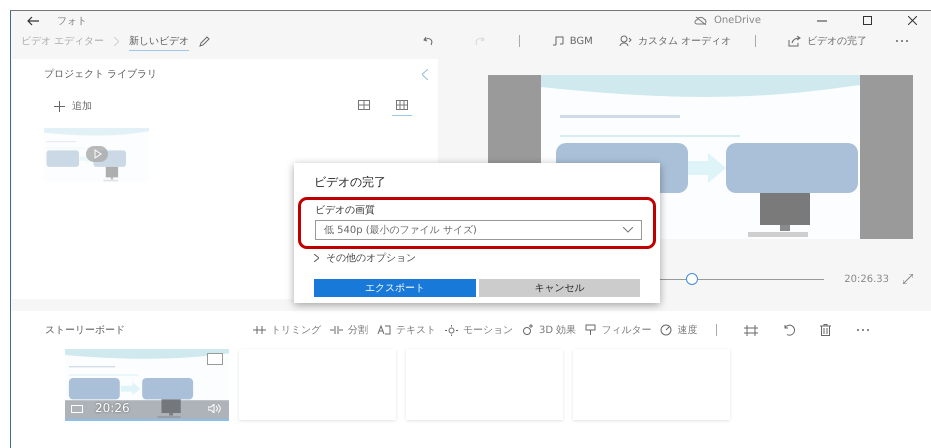 The image size is (931, 448). What do you see at coordinates (479, 330) in the screenshot?
I see `tool-button: モーション` at bounding box center [479, 330].